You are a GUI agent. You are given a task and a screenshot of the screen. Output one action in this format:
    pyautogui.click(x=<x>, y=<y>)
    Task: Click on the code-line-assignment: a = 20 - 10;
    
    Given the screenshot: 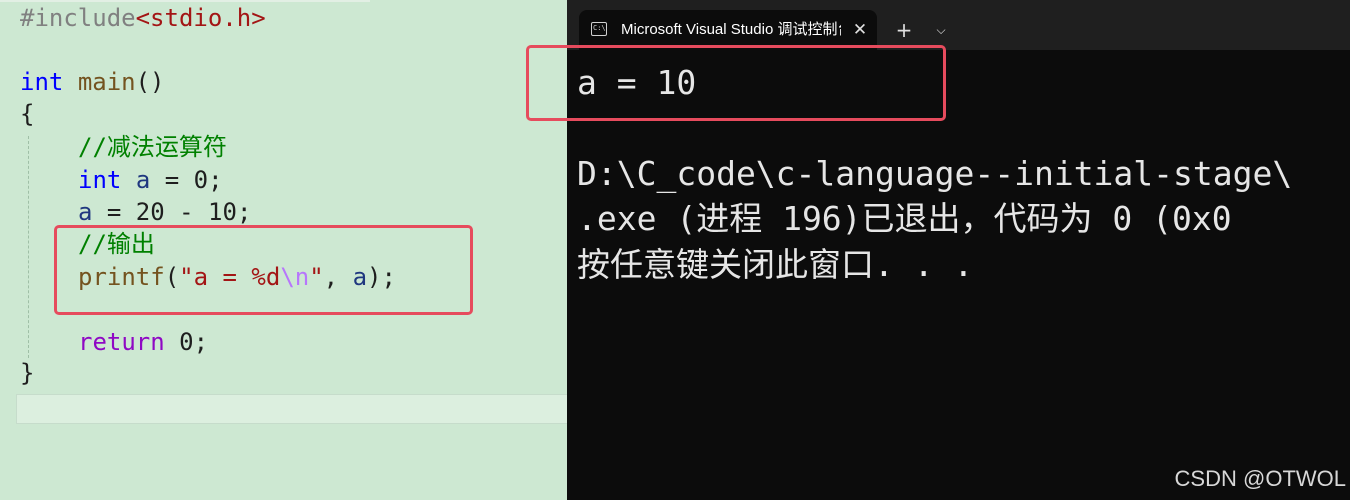 What is the action you would take?
    pyautogui.click(x=164, y=212)
    